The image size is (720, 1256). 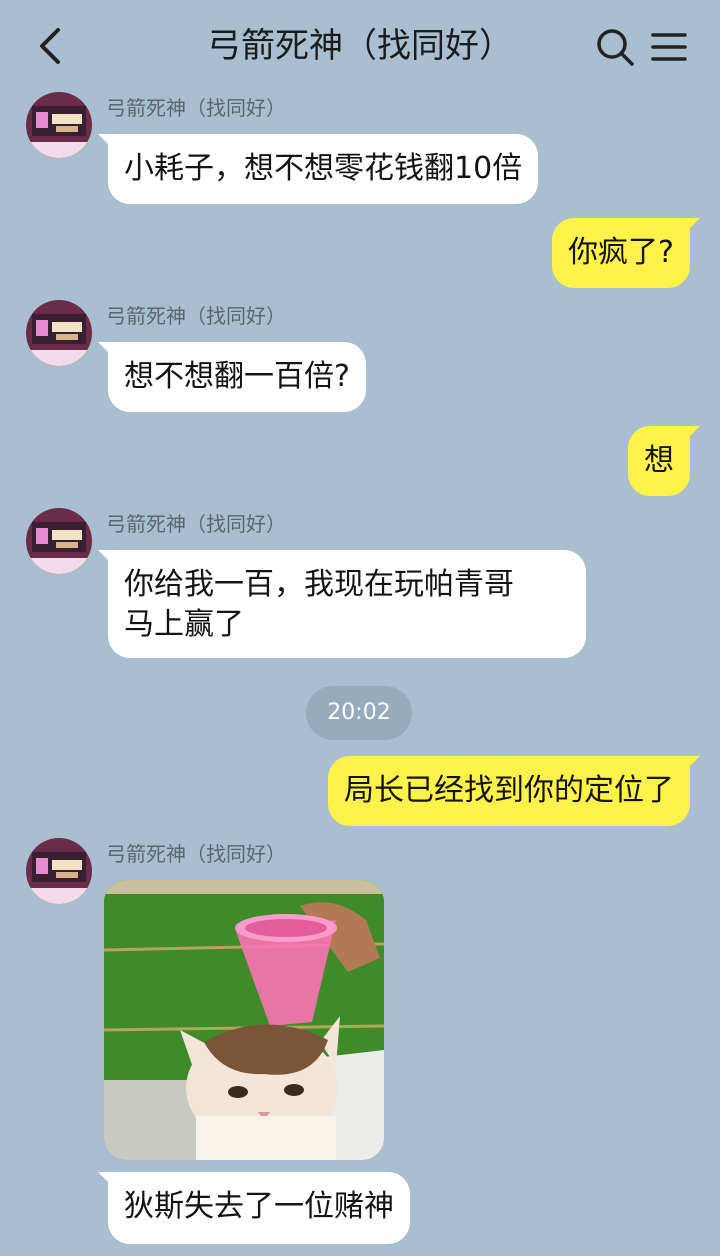 What do you see at coordinates (232, 377) in the screenshot?
I see `message-bubble-incoming: 想不想翻一百倍?` at bounding box center [232, 377].